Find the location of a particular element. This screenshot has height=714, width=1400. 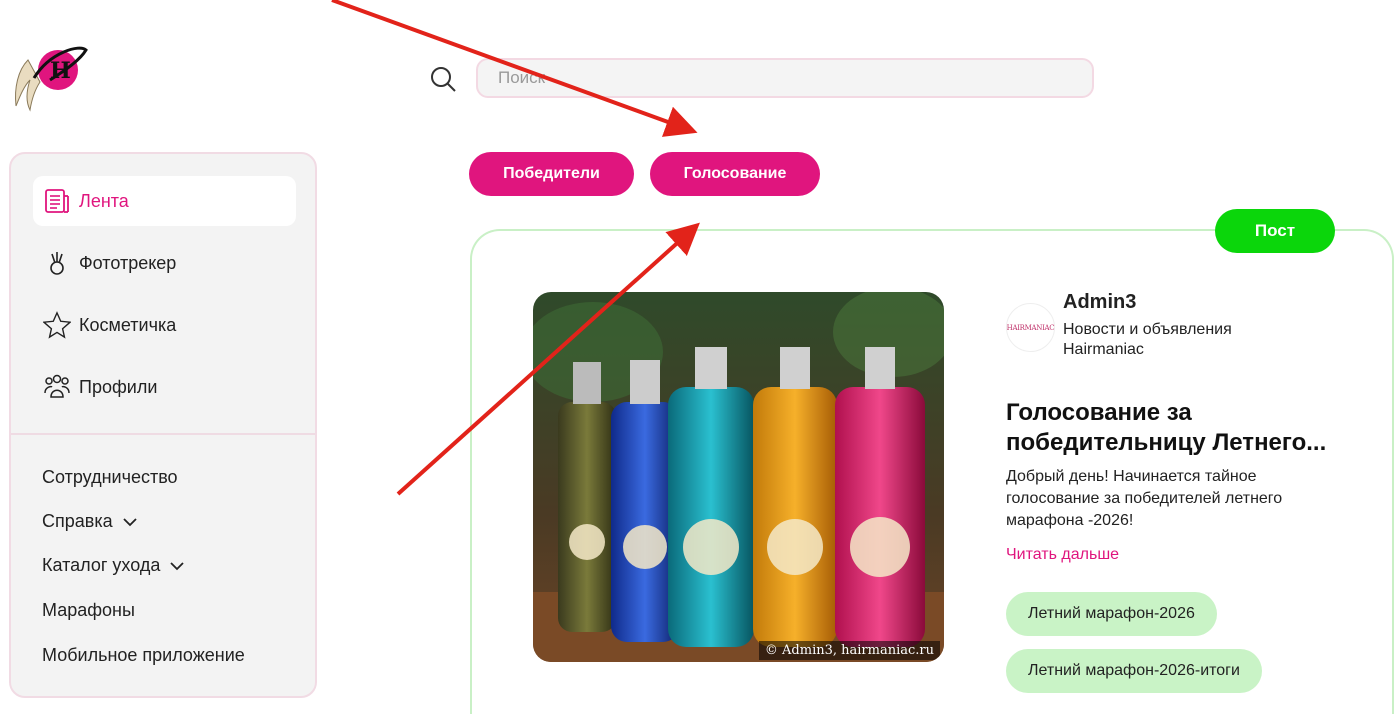

sidebar-item-label: Косметичка is located at coordinates (128, 324).